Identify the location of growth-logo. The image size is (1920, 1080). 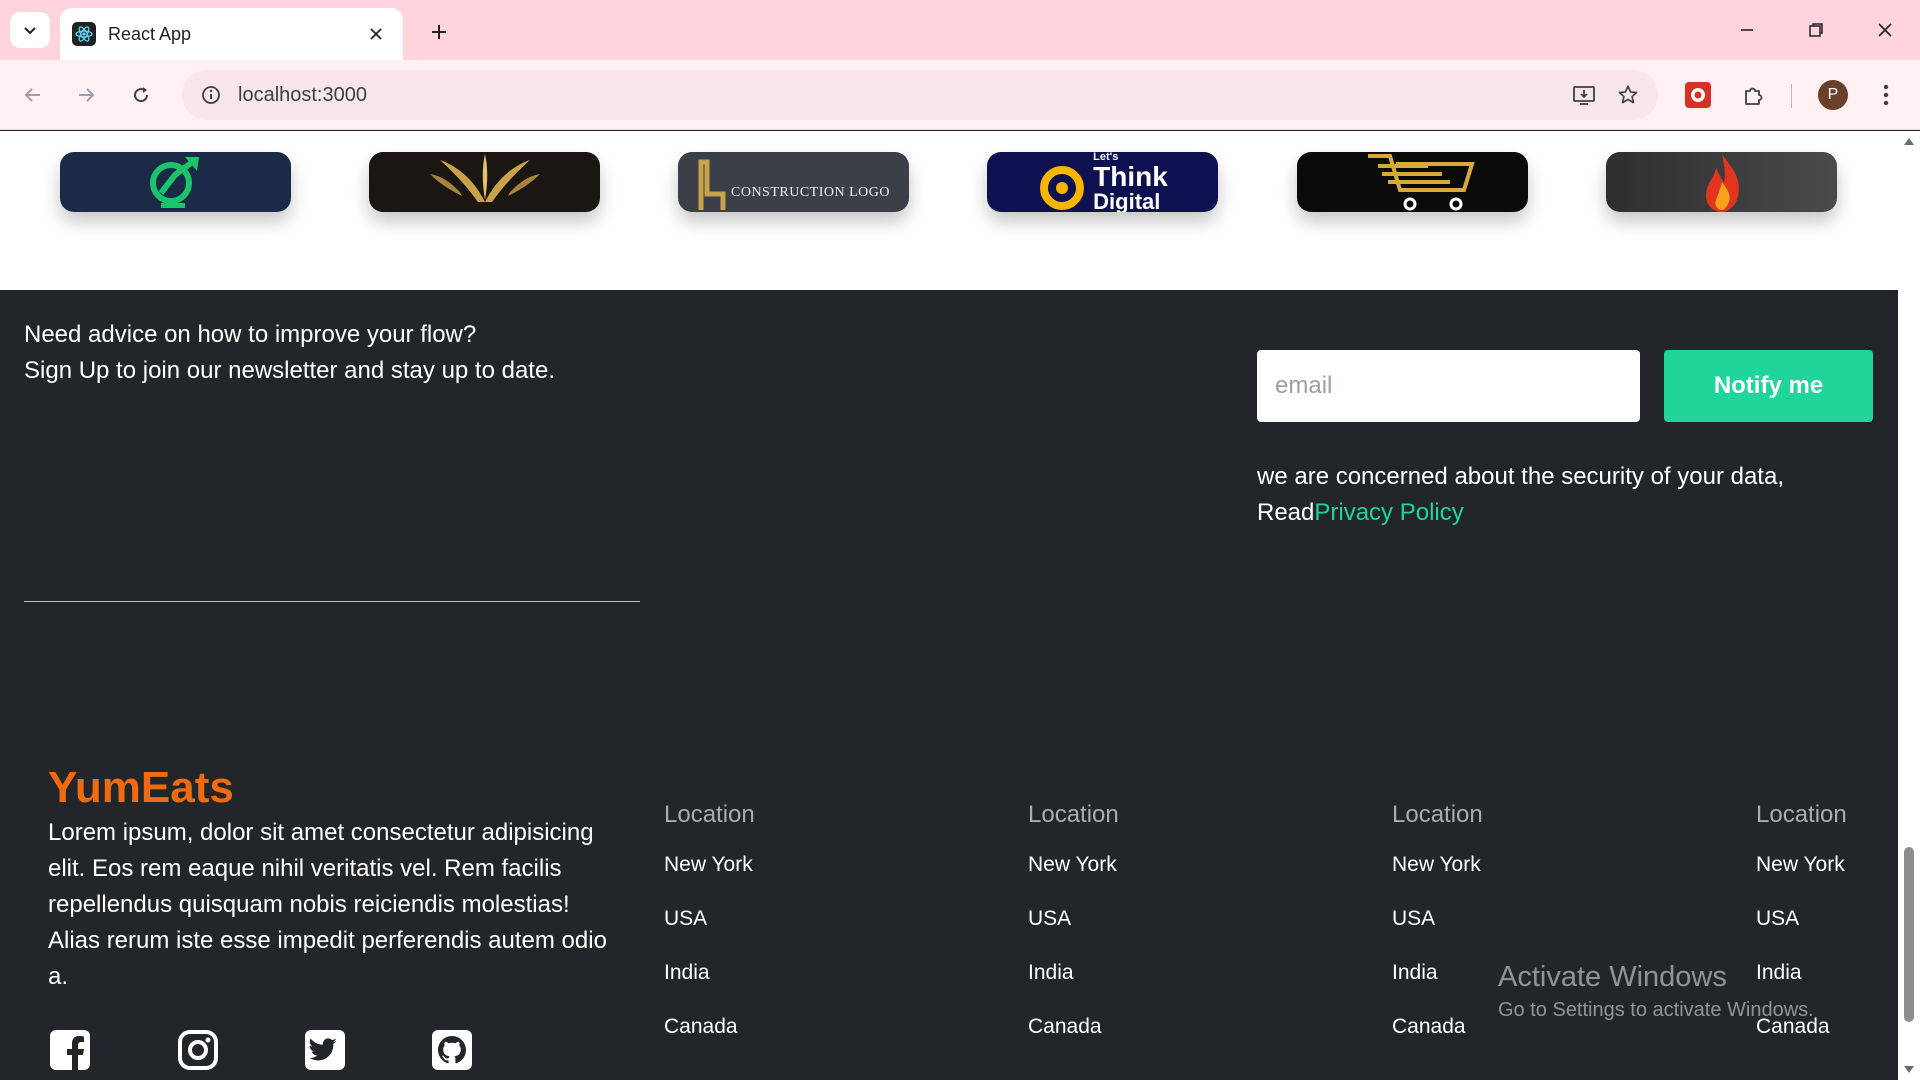
(175, 182).